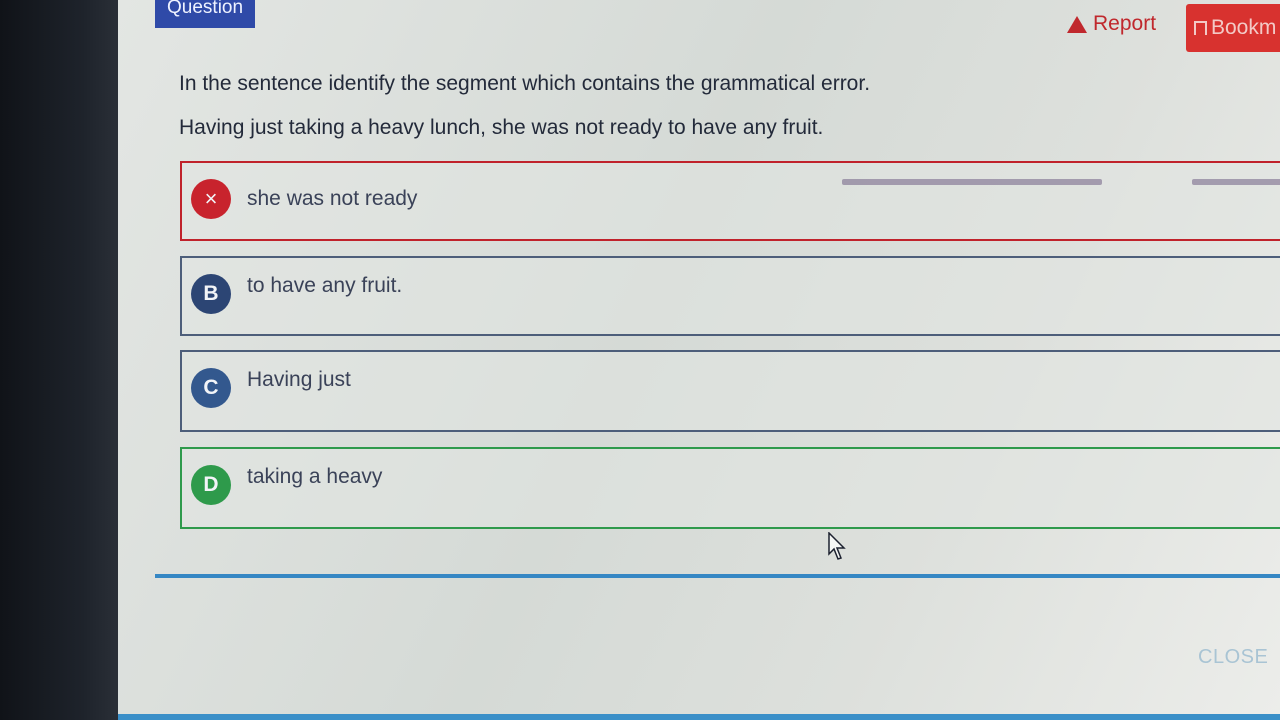 This screenshot has height=720, width=1280. What do you see at coordinates (325, 285) in the screenshot?
I see `option-b-text: to have any fruit.` at bounding box center [325, 285].